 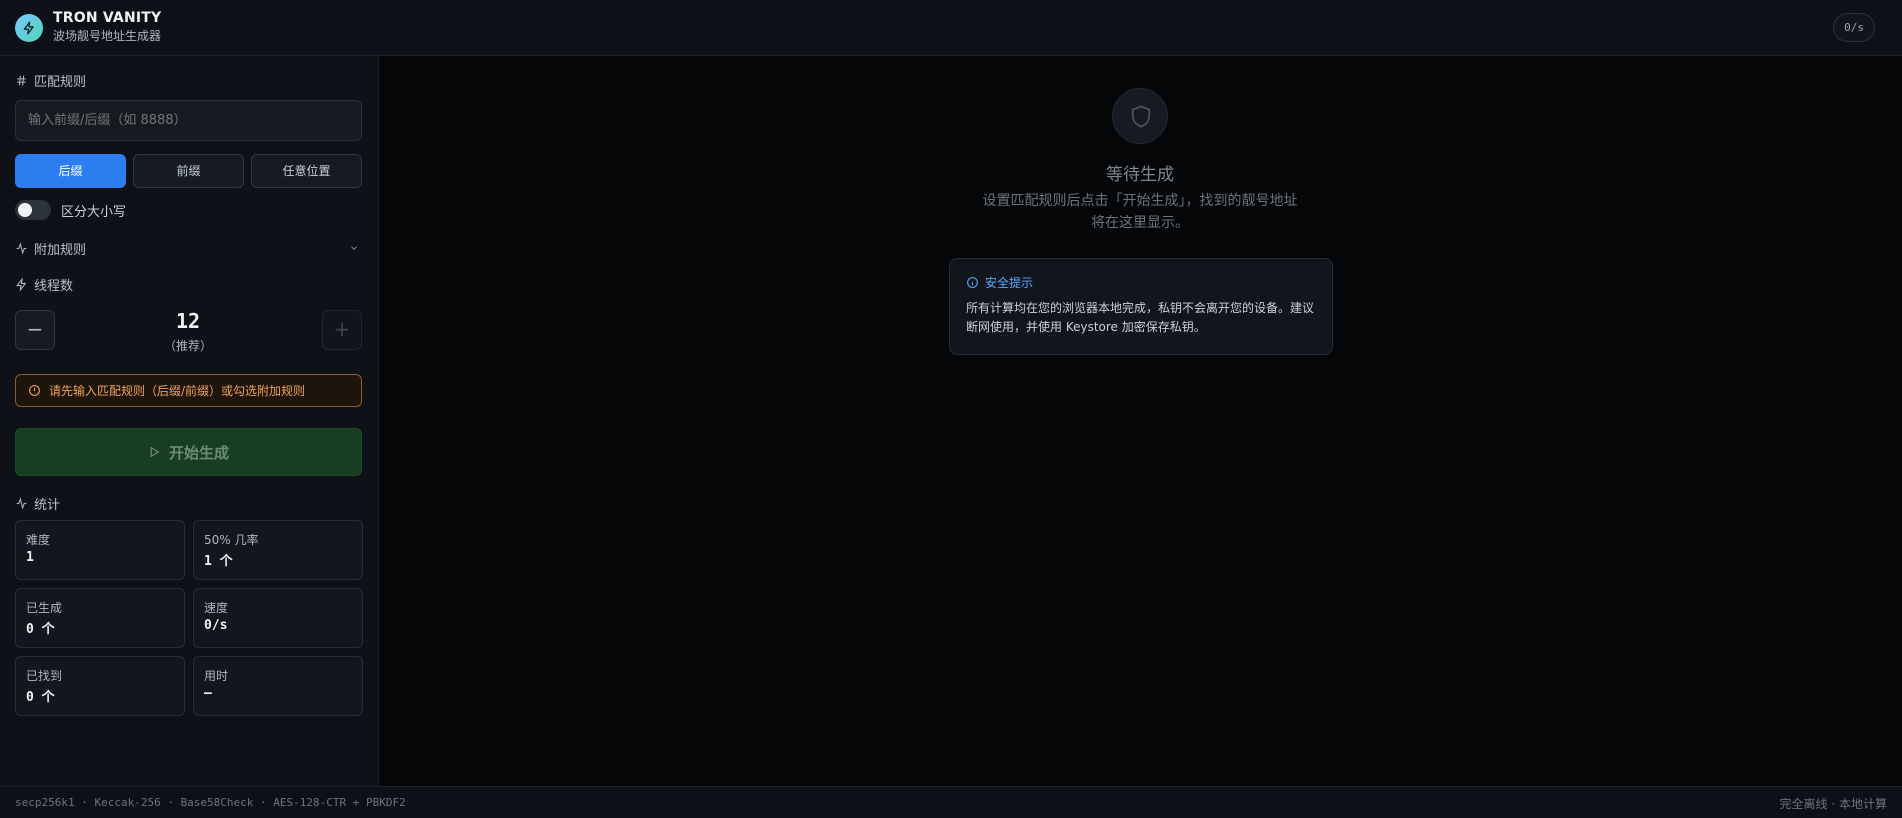 I want to click on security-tip-heading: 安全提示, so click(x=999, y=282).